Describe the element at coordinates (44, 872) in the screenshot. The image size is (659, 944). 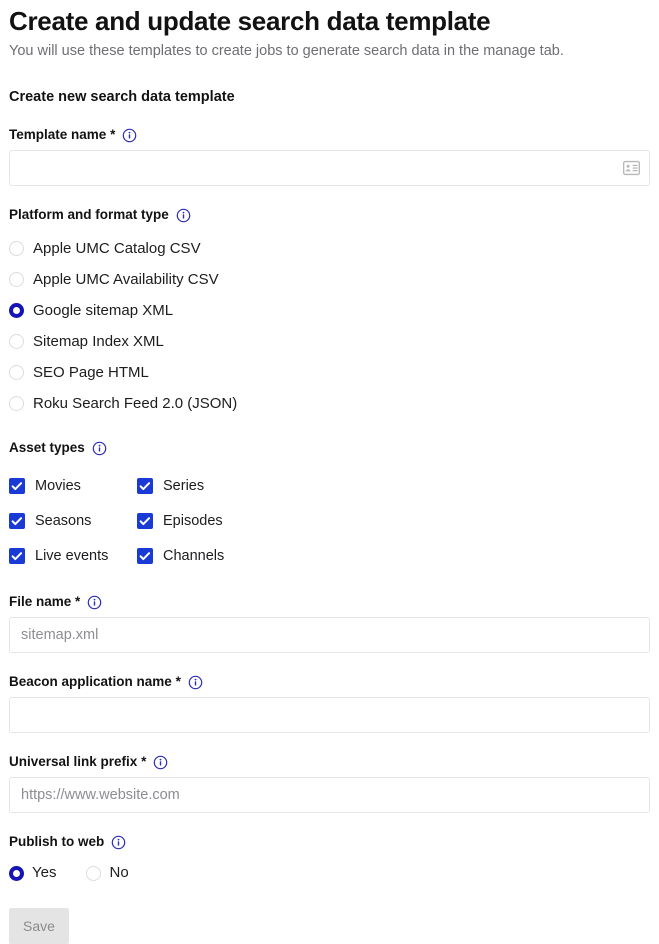
I see `radio-label: Yes` at that location.